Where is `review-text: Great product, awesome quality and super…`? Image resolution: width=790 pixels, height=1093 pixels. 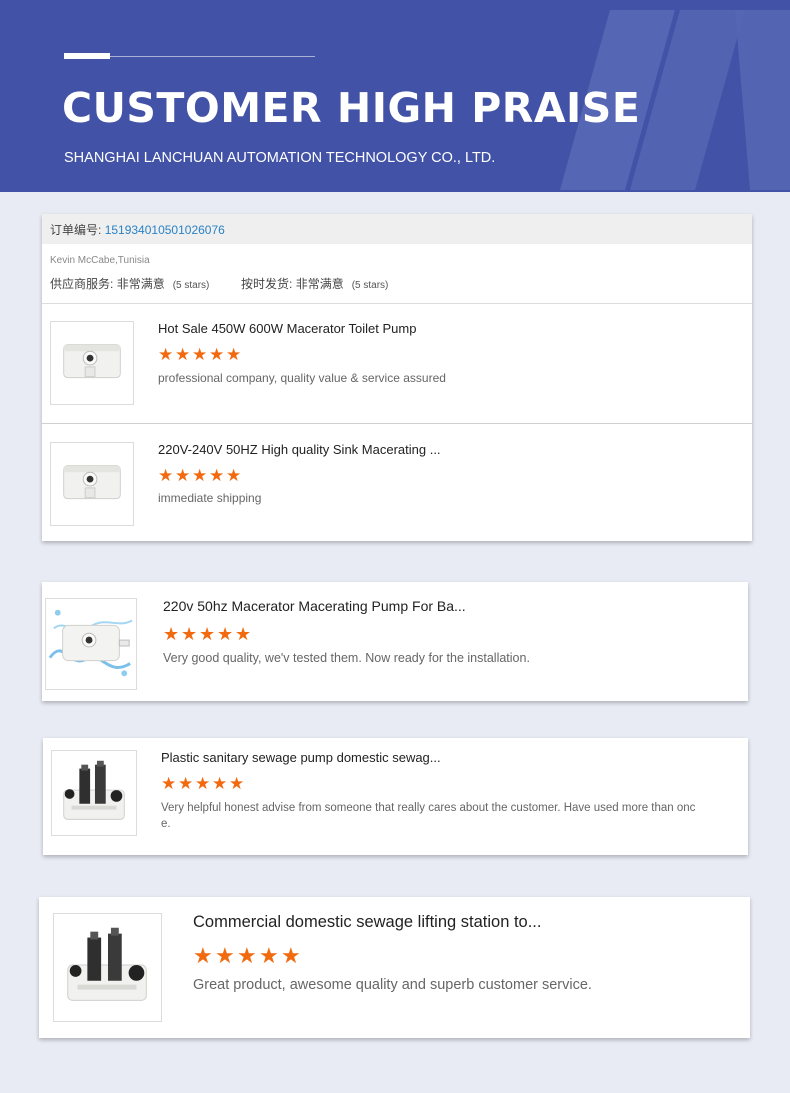
review-text: Great product, awesome quality and super… is located at coordinates (392, 985).